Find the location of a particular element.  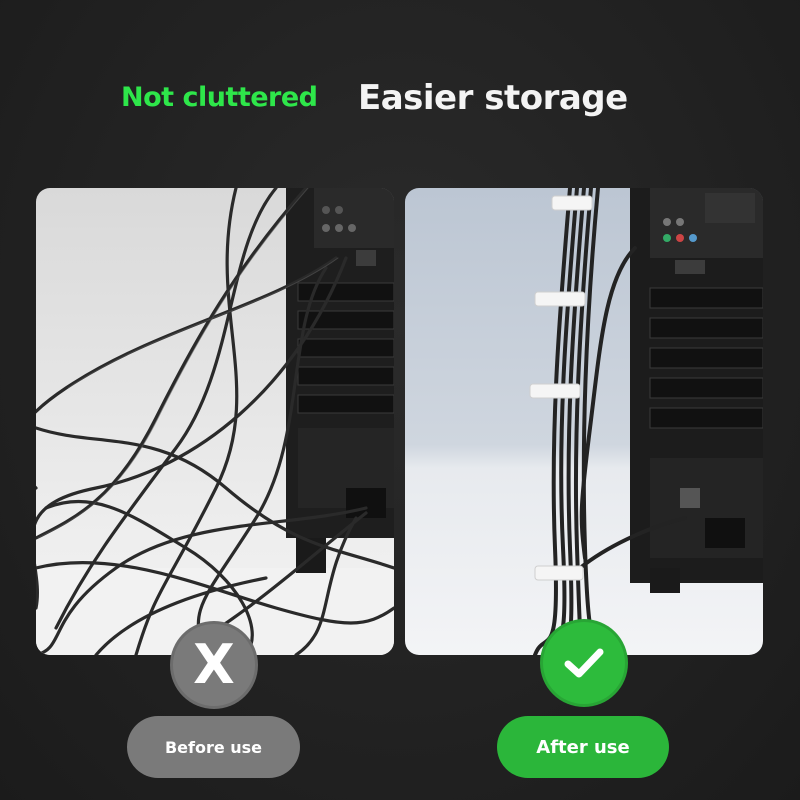

headline-not-cluttered: Not cluttered is located at coordinates (219, 97).